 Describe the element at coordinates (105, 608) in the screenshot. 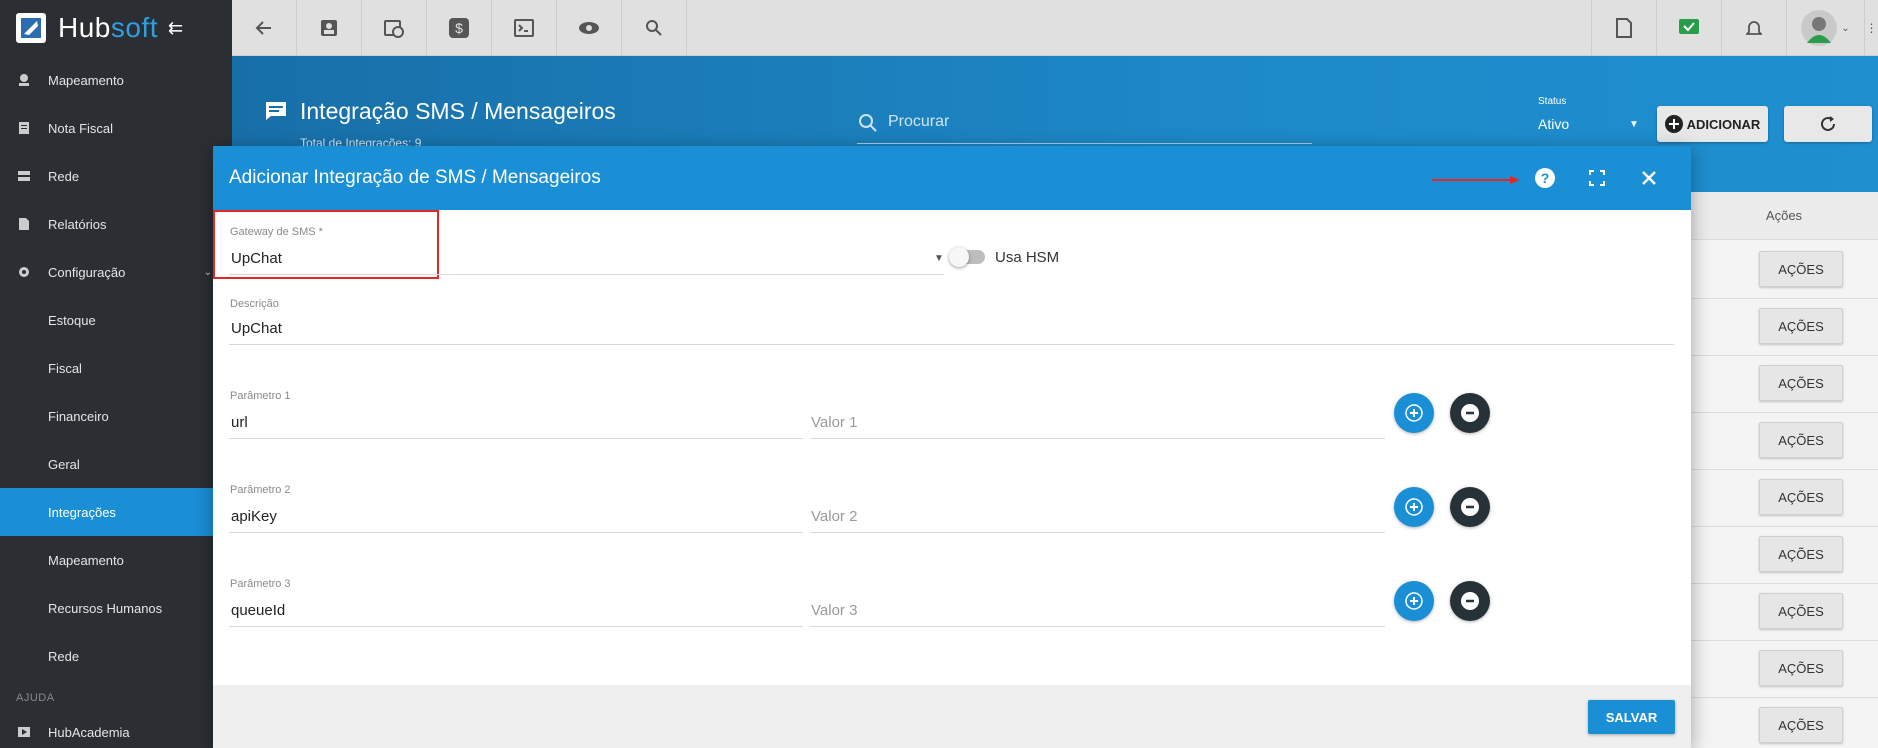

I see `sidebar-item-label: Recursos Humanos` at that location.